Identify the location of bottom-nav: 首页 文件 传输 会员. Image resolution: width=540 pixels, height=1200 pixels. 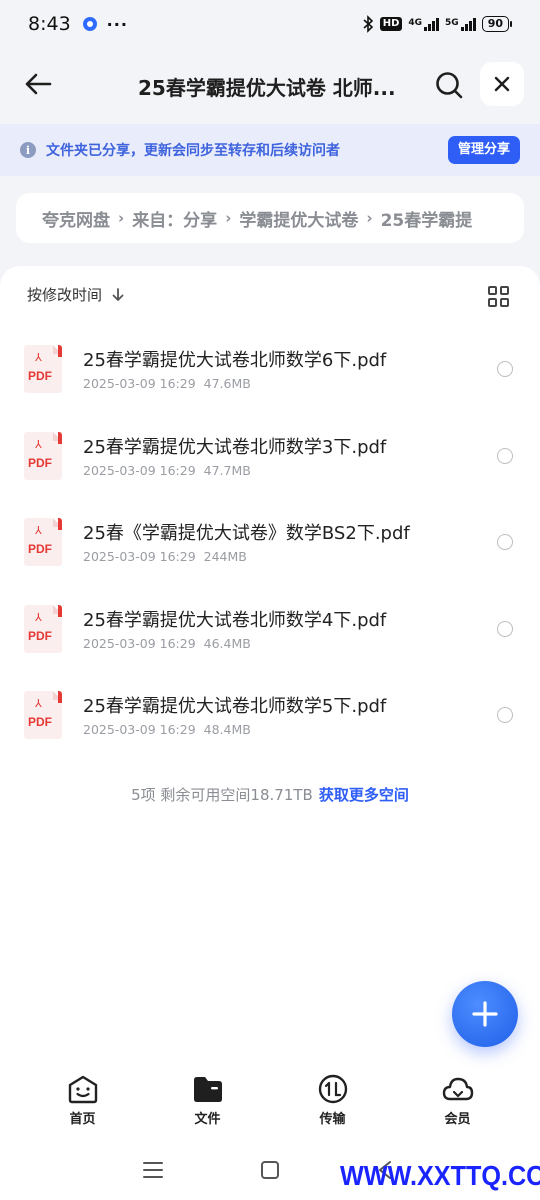
(270, 1104).